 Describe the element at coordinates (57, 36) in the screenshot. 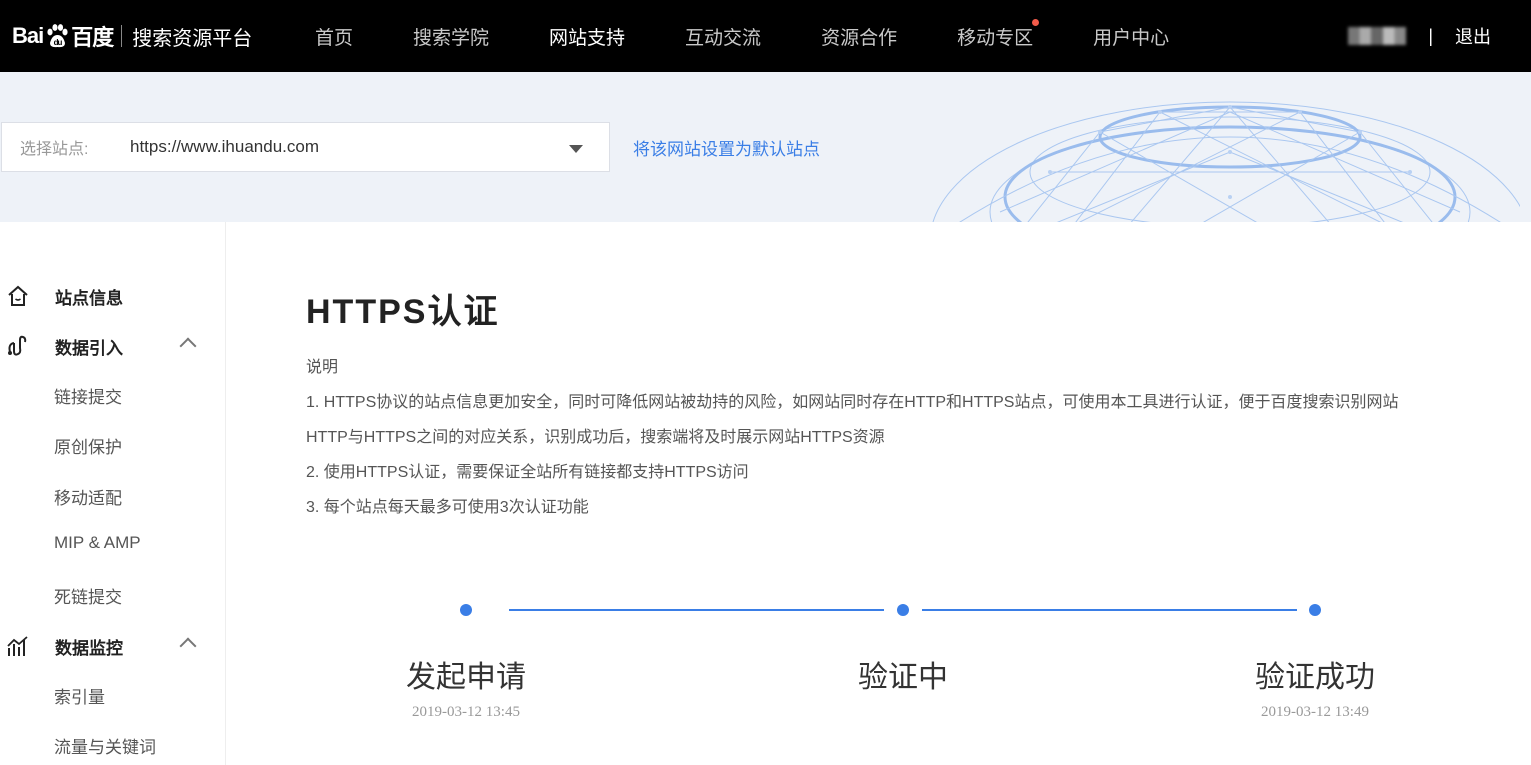

I see `baidu-paw-icon: du` at that location.